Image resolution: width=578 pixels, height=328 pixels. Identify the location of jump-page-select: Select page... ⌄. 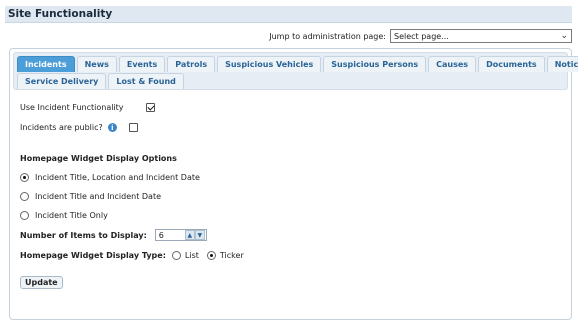
(481, 36).